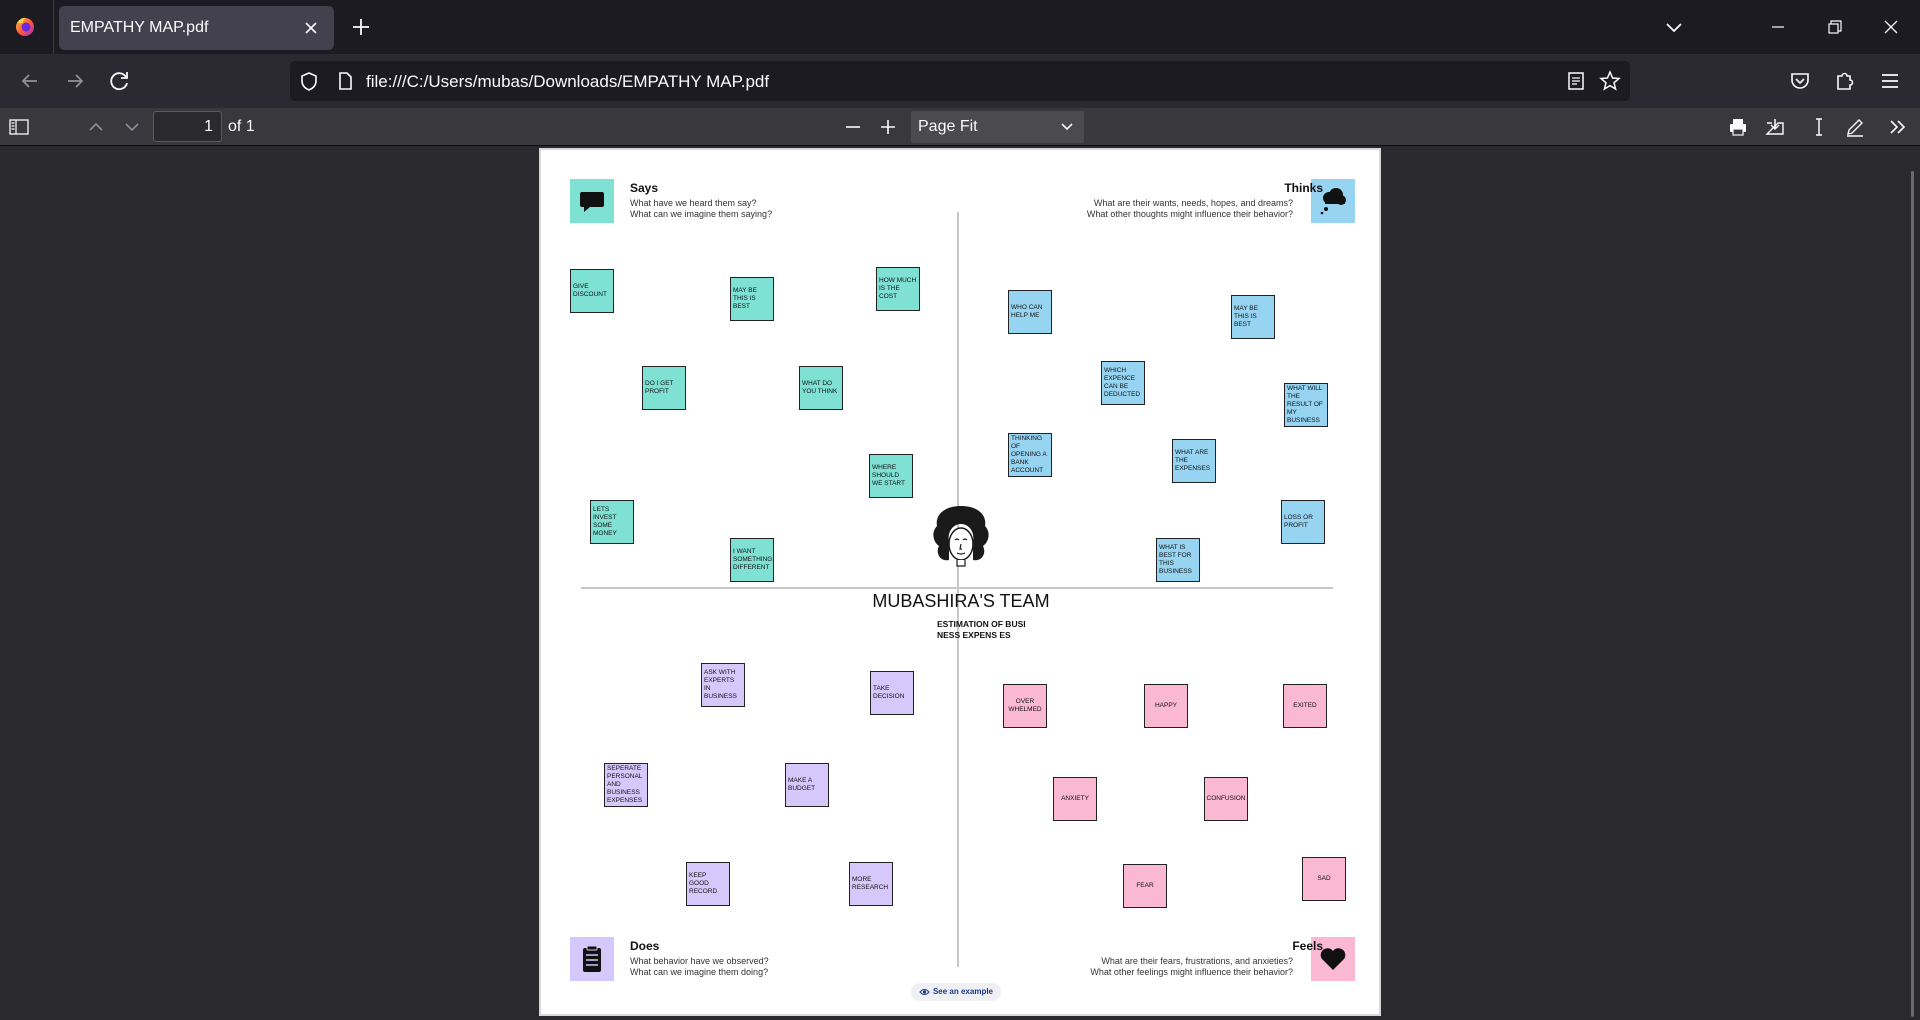 Image resolution: width=1920 pixels, height=1020 pixels. Describe the element at coordinates (752, 299) in the screenshot. I see `says-note: MAY BE THIS IS BEST` at that location.